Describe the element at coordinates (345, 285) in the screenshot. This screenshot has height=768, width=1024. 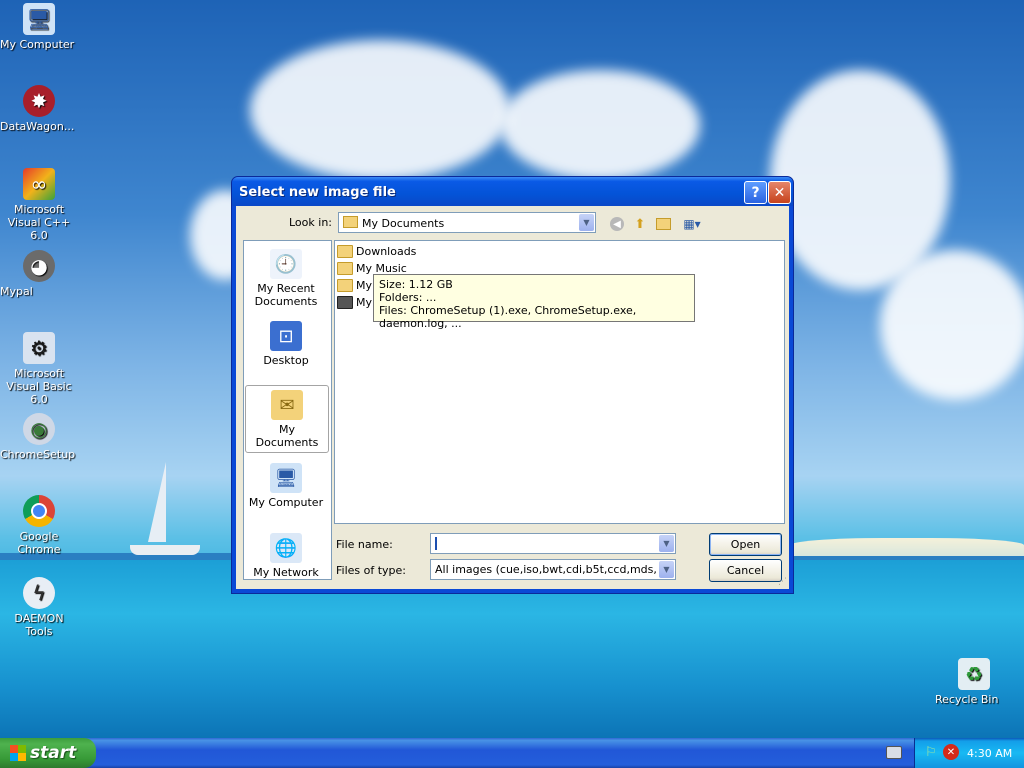
I see `pictures-folder-icon` at that location.